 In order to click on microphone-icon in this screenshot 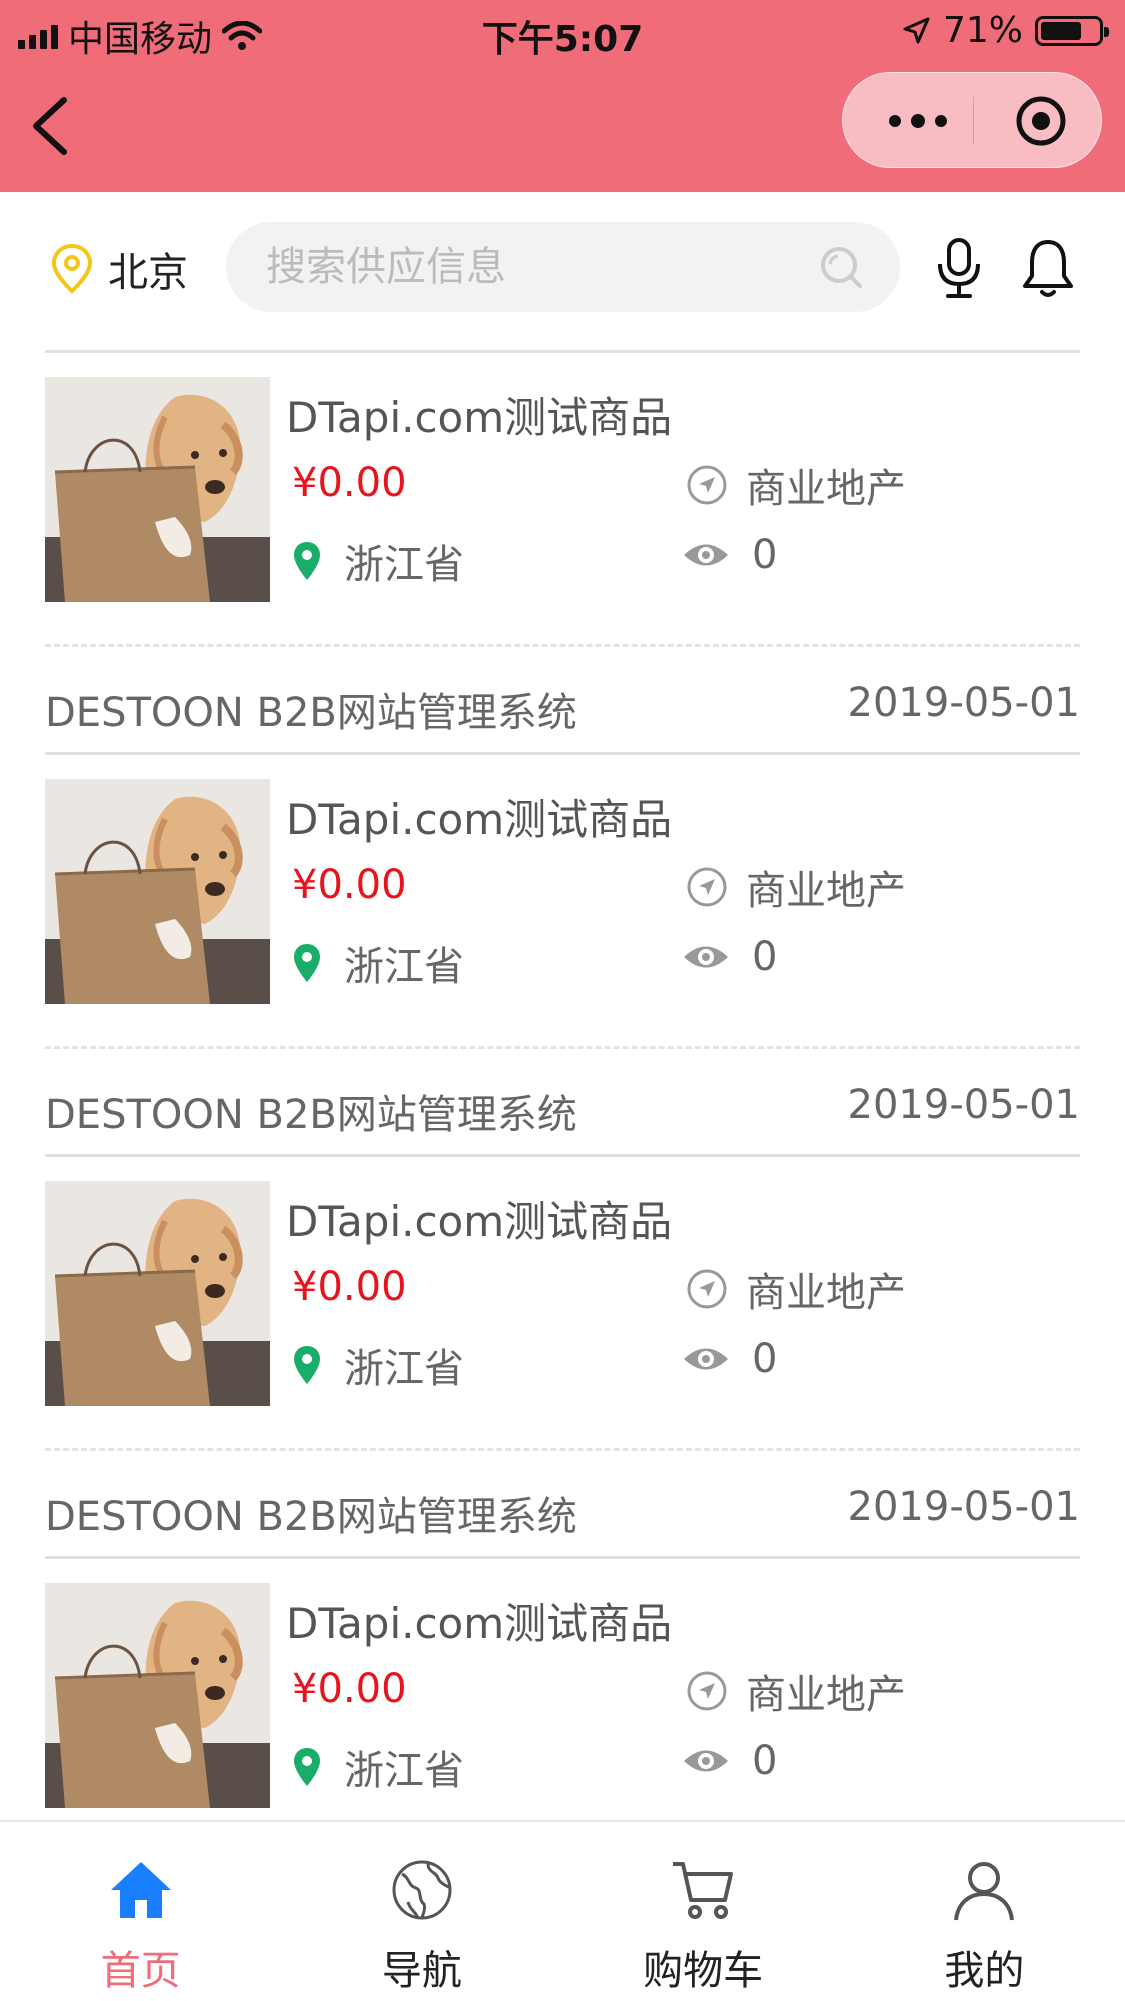, I will do `click(959, 268)`.